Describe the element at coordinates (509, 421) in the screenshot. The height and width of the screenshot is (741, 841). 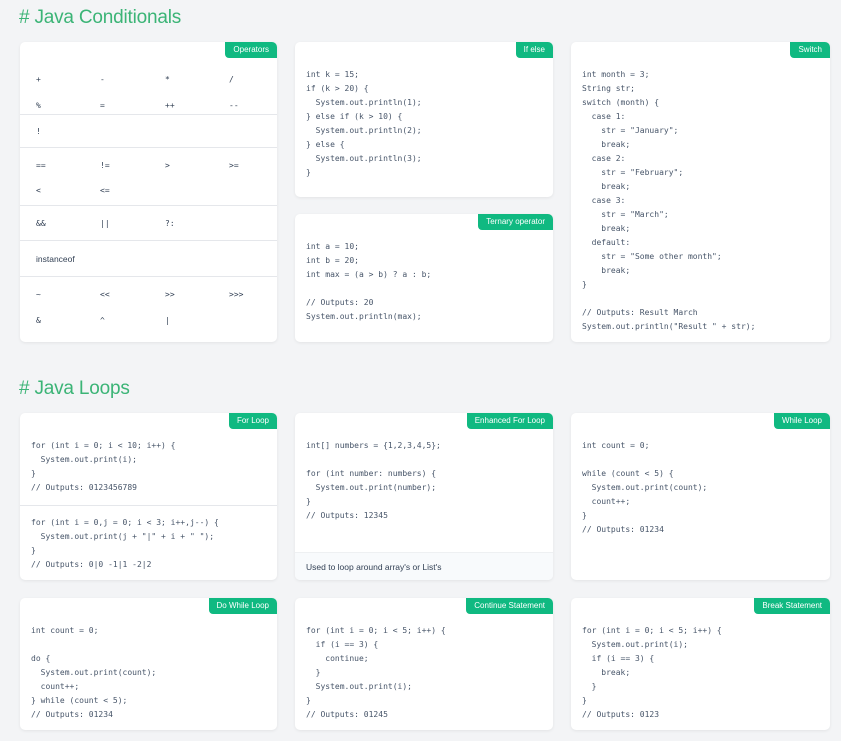
I see `enhanced-for-badge: Enhanced For Loop` at that location.